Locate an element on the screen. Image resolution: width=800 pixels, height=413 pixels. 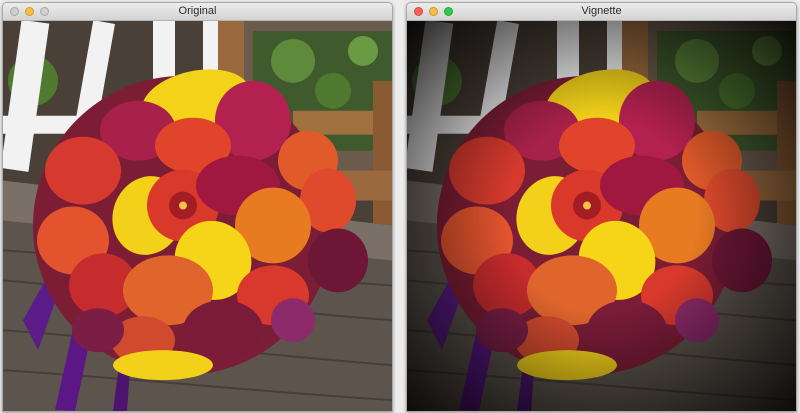
window-title: Original is located at coordinates (197, 11).